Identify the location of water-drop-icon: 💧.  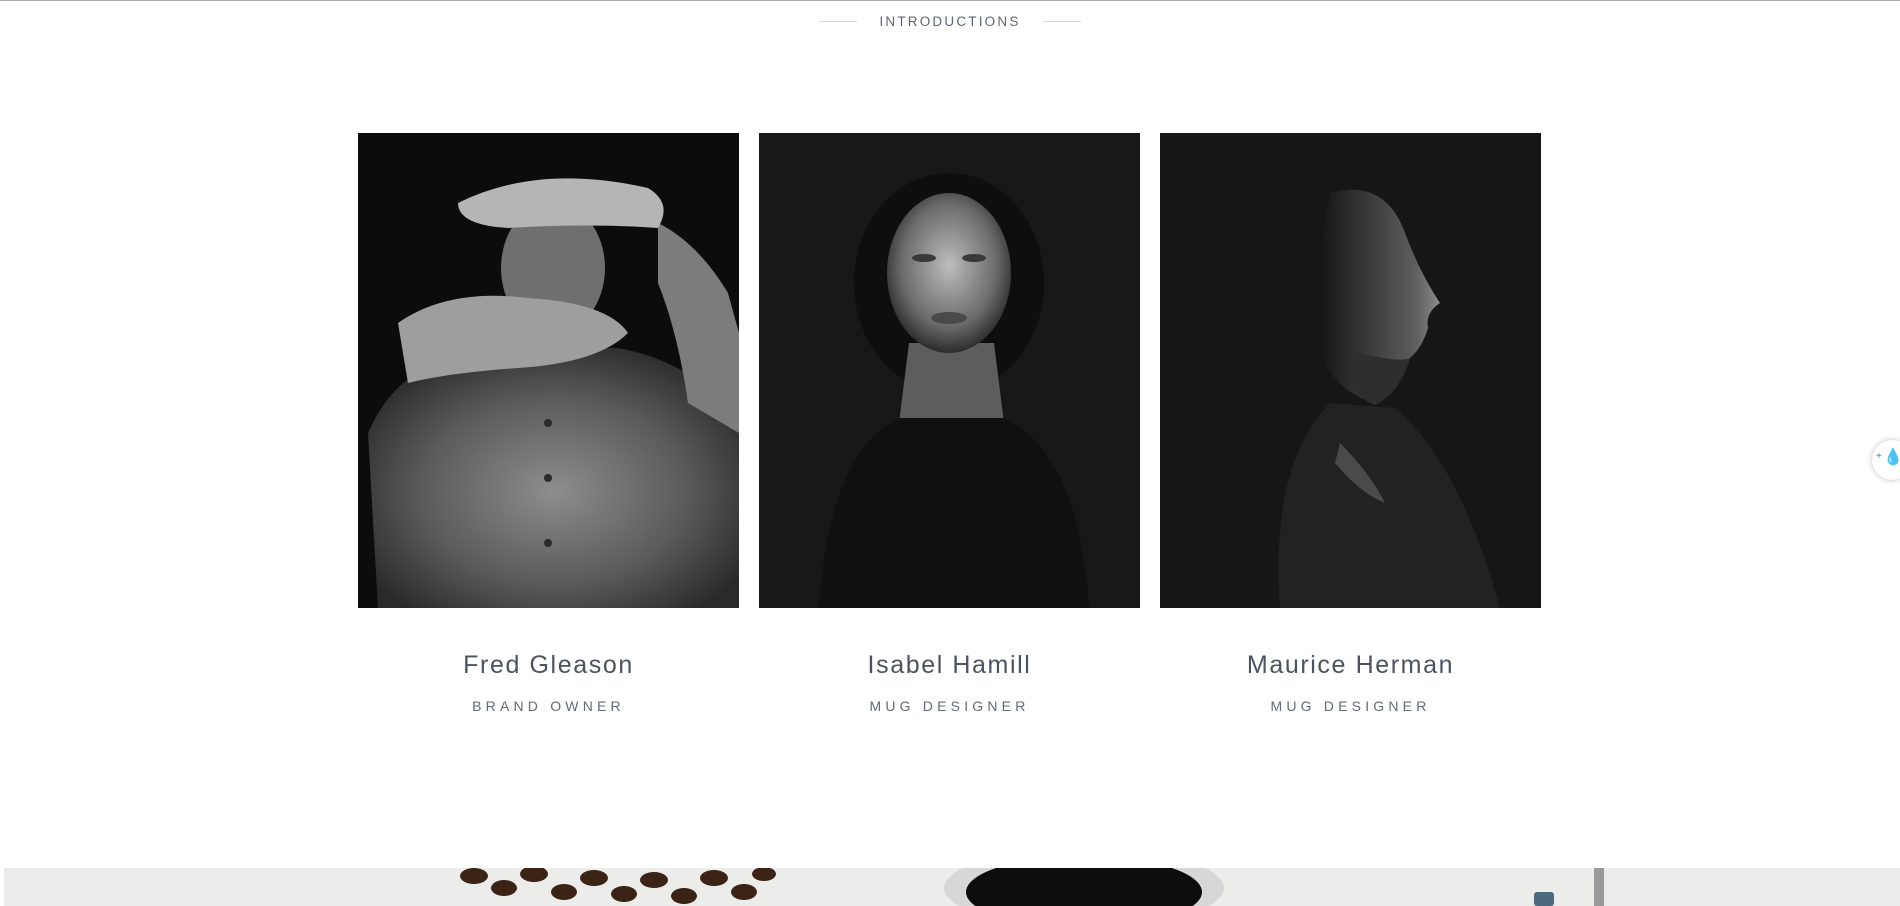
(1891, 457).